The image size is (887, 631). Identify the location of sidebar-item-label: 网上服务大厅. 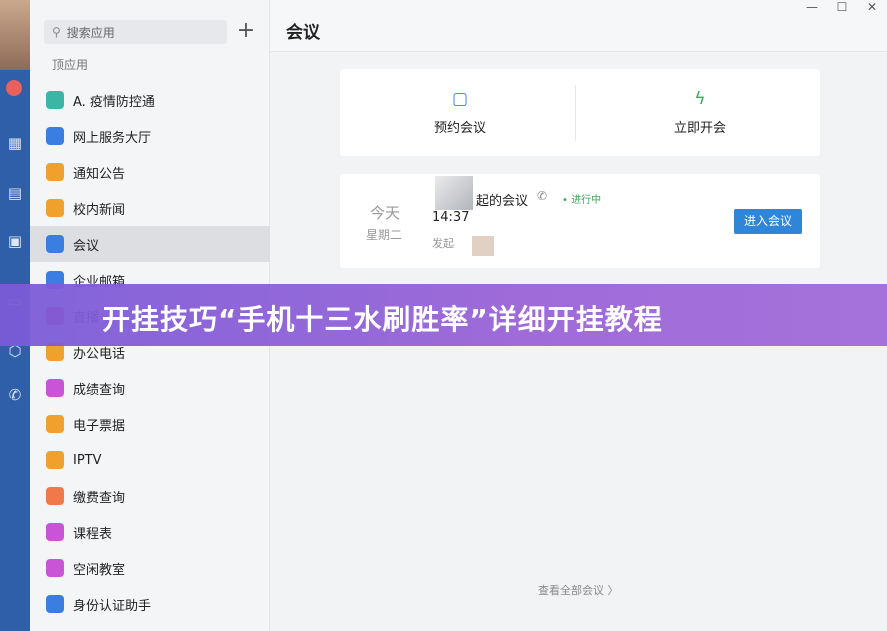
(112, 138).